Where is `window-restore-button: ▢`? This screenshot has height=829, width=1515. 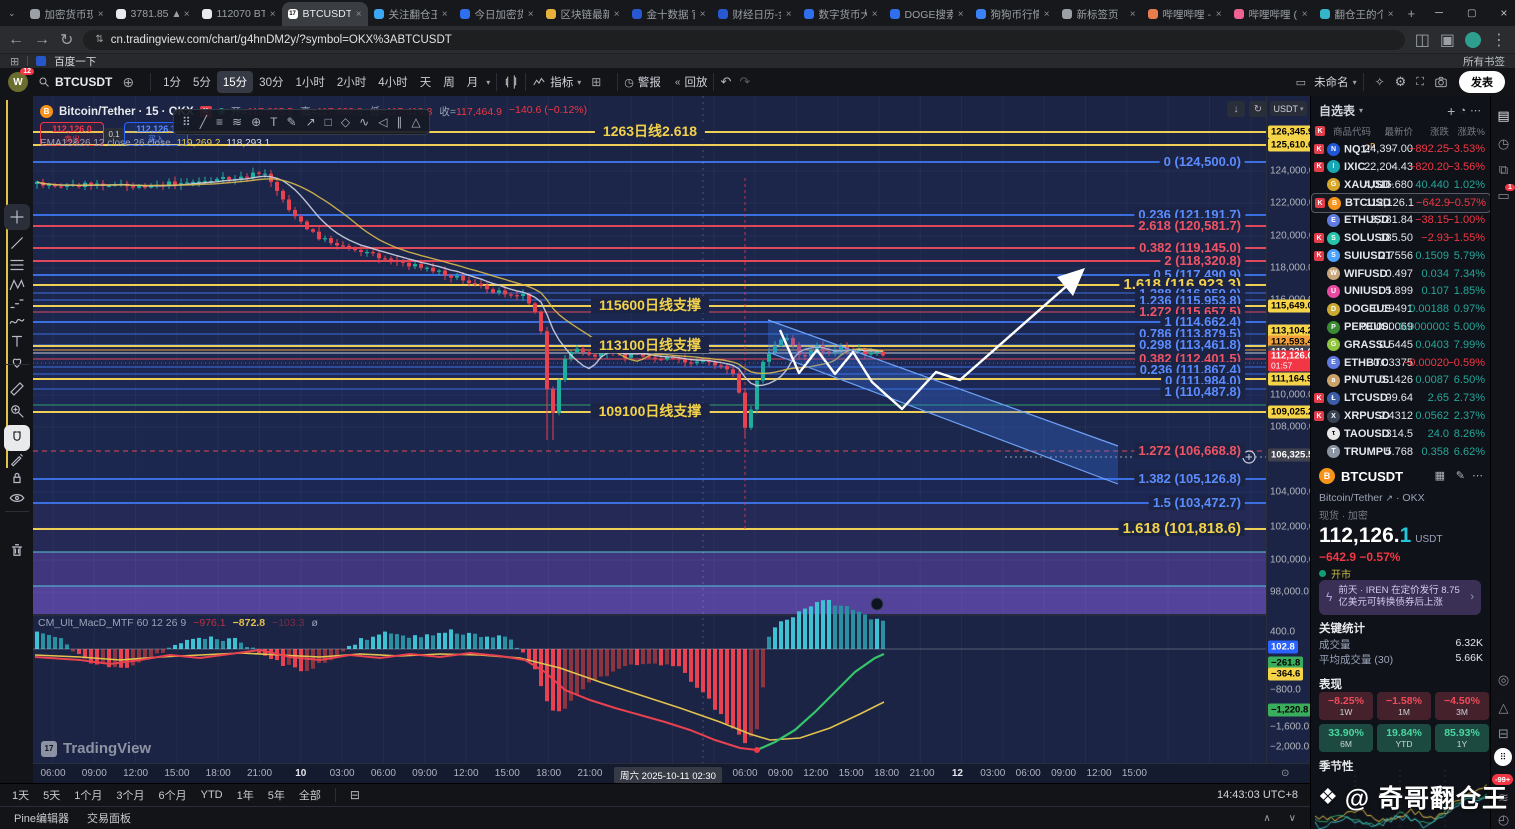 window-restore-button: ▢ is located at coordinates (1471, 13).